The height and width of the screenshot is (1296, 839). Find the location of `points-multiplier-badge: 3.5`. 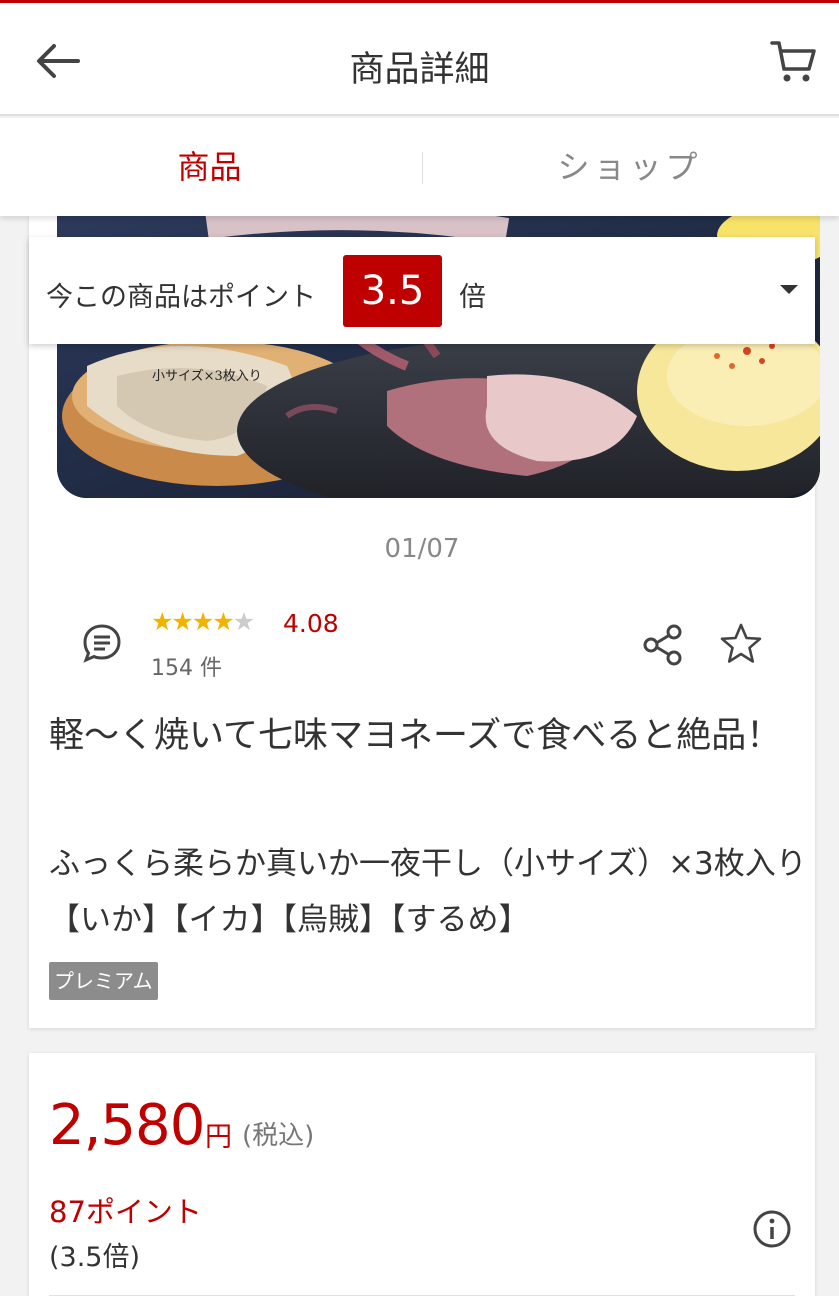

points-multiplier-badge: 3.5 is located at coordinates (392, 291).